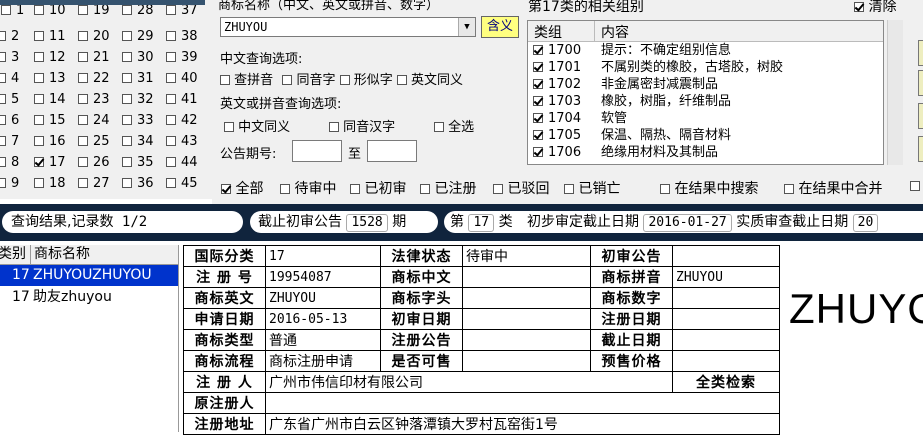 Image resolution: width=923 pixels, height=435 pixels. Describe the element at coordinates (709, 188) in the screenshot. I see `search-in-results: 在结果中搜索` at that location.